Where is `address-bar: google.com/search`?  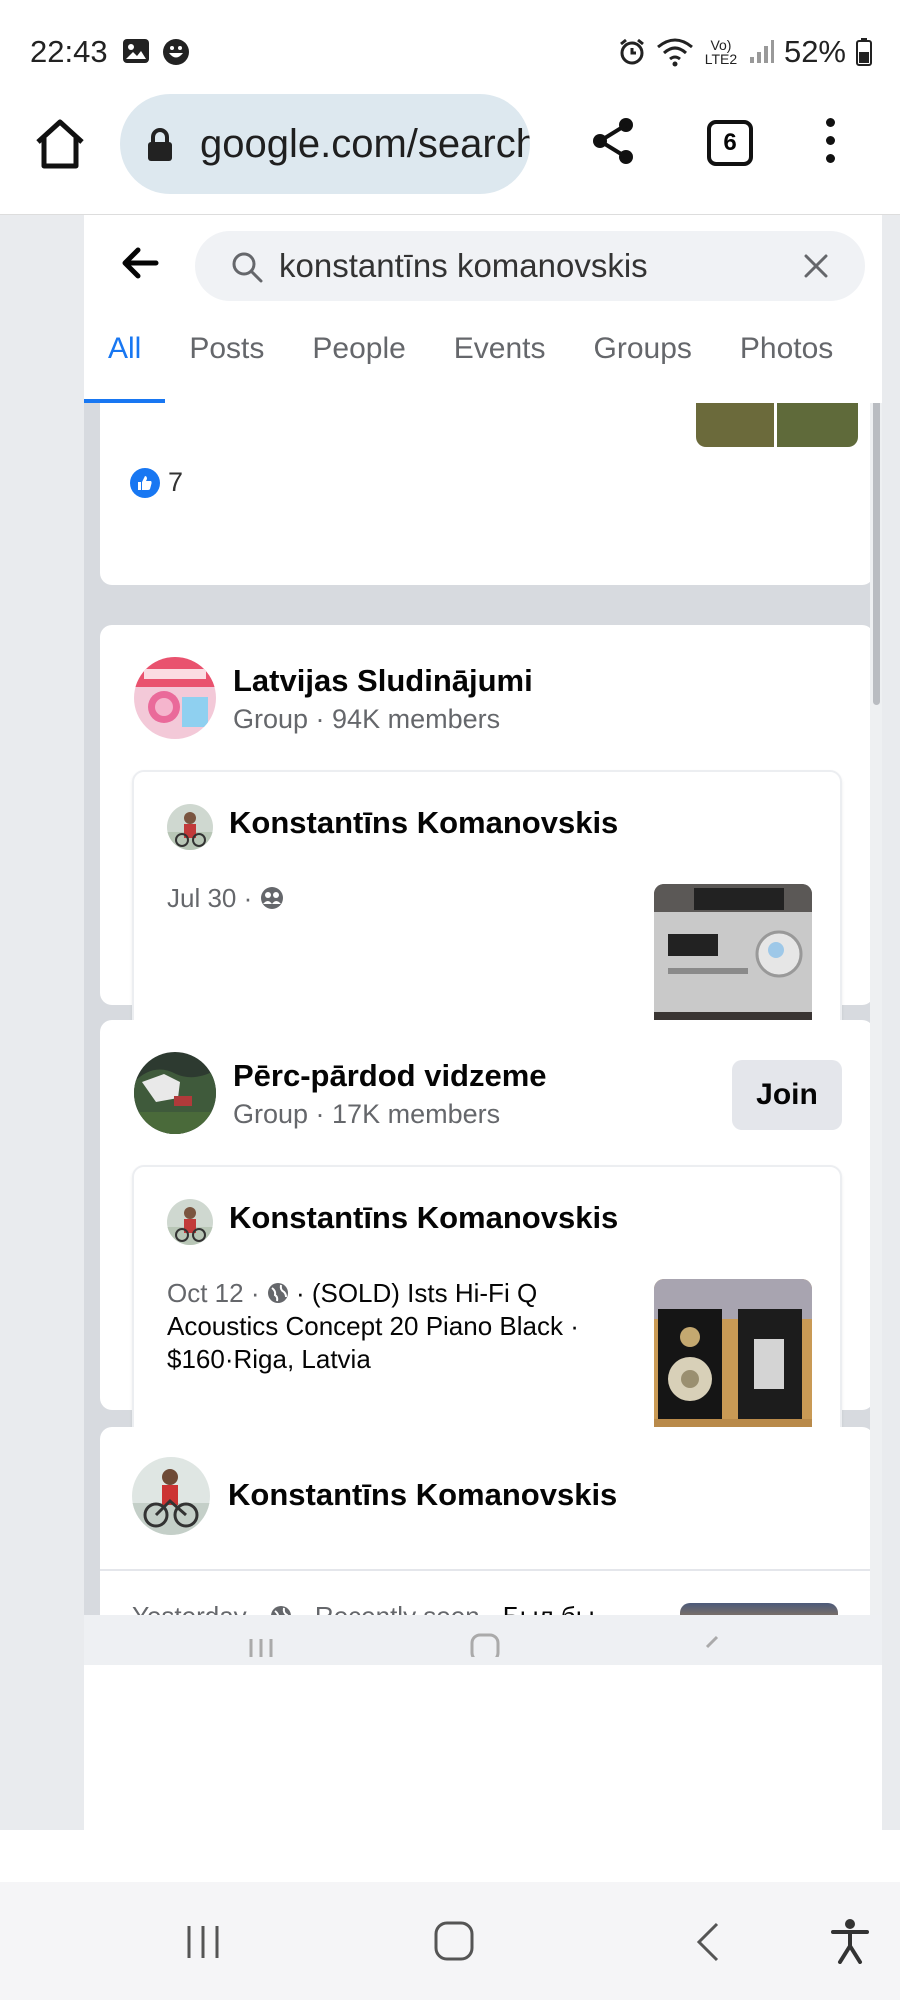 address-bar: google.com/search is located at coordinates (325, 144).